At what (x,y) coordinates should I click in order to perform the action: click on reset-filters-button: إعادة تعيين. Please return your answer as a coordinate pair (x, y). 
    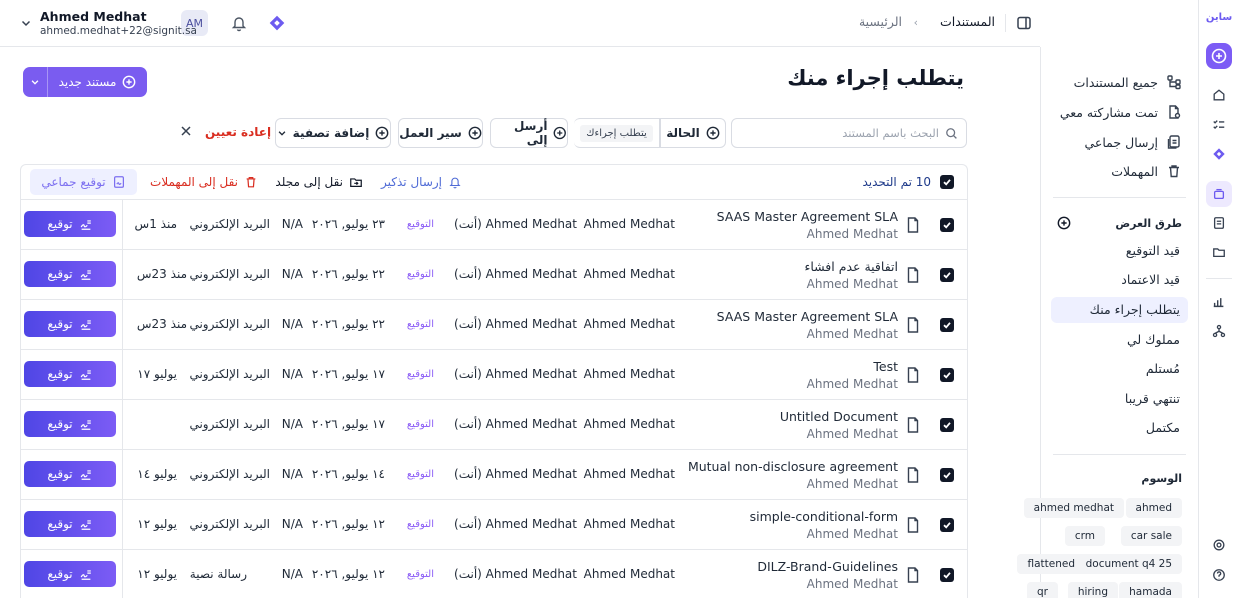
    Looking at the image, I should click on (238, 132).